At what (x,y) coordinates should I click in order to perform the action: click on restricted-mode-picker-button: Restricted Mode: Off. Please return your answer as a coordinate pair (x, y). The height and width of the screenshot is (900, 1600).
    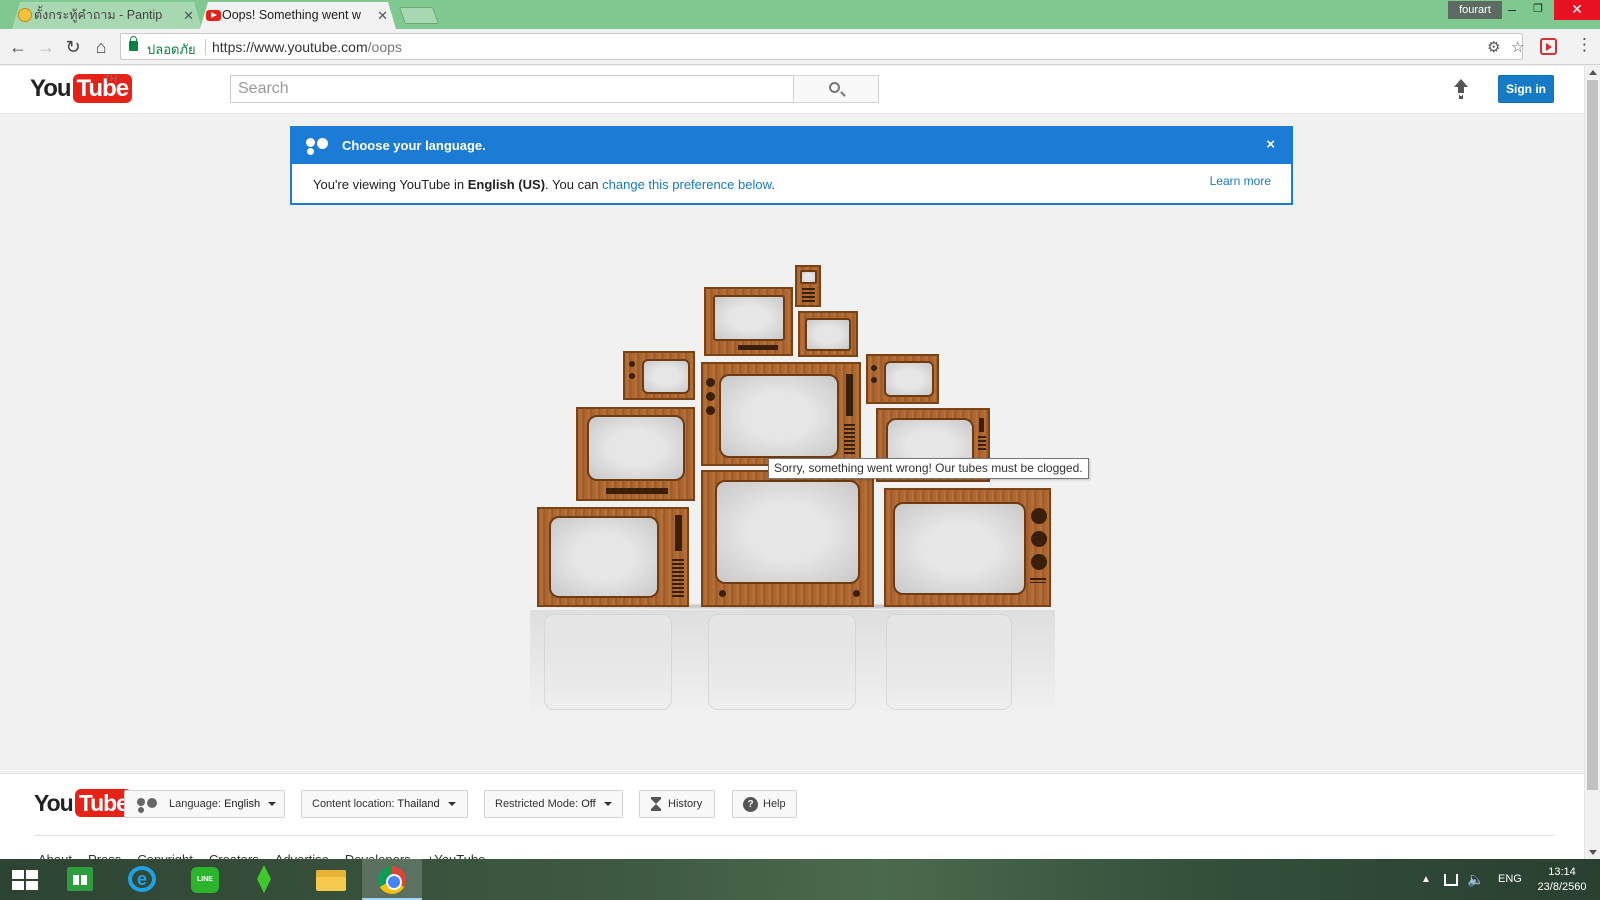
    Looking at the image, I should click on (553, 804).